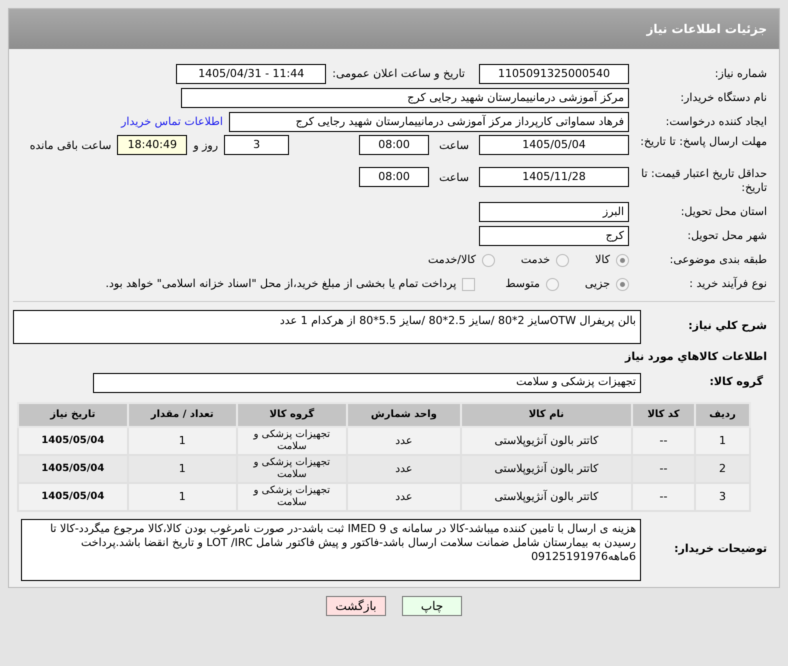 This screenshot has height=666, width=788. Describe the element at coordinates (469, 284) in the screenshot. I see `checkbox` at that location.